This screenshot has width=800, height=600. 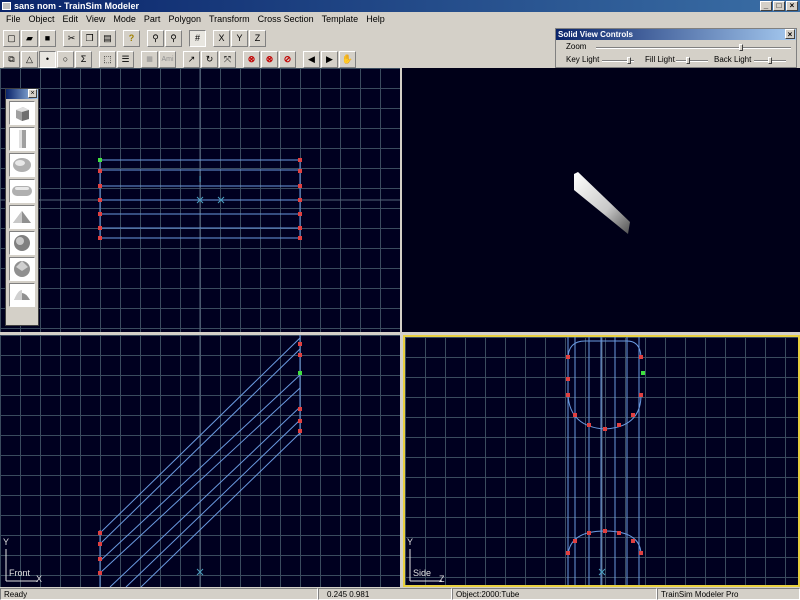 What do you see at coordinates (22, 94) in the screenshot?
I see `shape-palette-title-bar: ×` at bounding box center [22, 94].